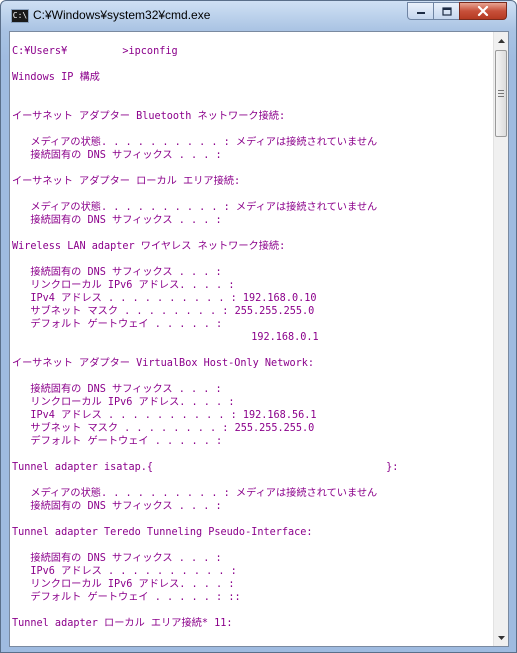 This screenshot has height=653, width=517. I want to click on minimize-button, so click(420, 11).